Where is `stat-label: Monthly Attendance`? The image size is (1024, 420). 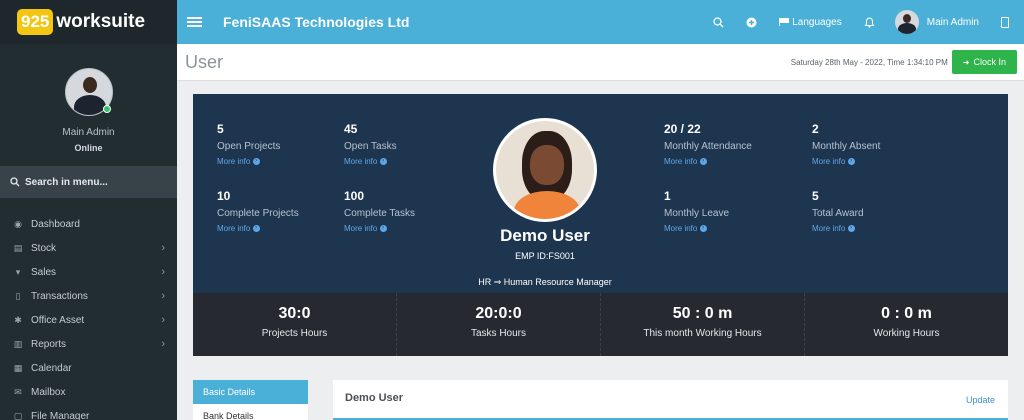
stat-label: Monthly Attendance is located at coordinates (708, 146).